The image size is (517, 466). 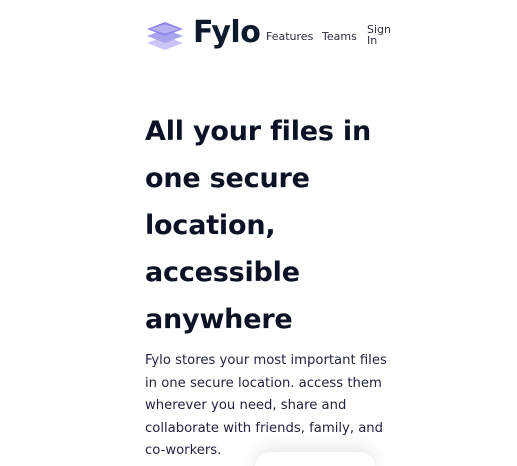 I want to click on nav-link-teams: Teams, so click(x=339, y=36).